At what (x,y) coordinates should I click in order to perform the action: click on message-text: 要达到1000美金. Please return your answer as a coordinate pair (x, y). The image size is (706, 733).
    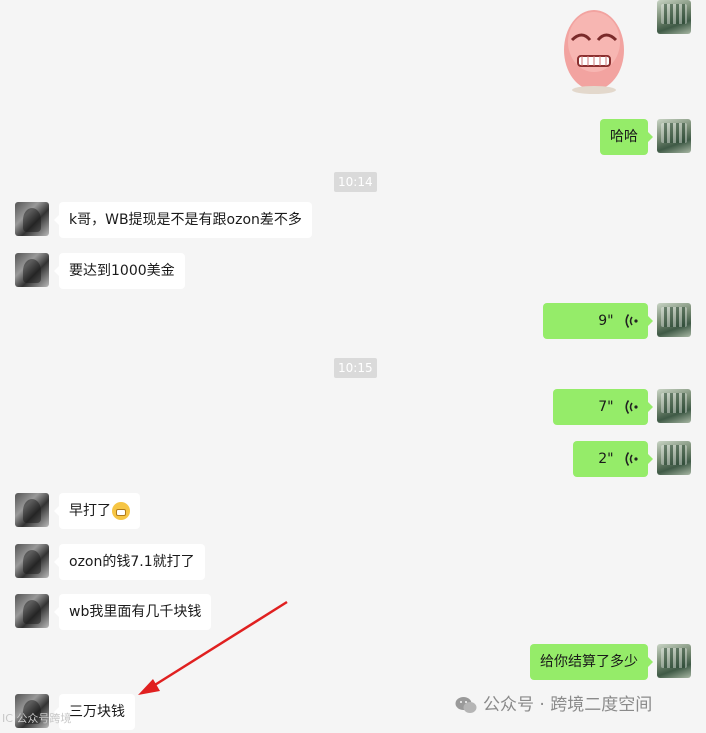
    Looking at the image, I should click on (122, 271).